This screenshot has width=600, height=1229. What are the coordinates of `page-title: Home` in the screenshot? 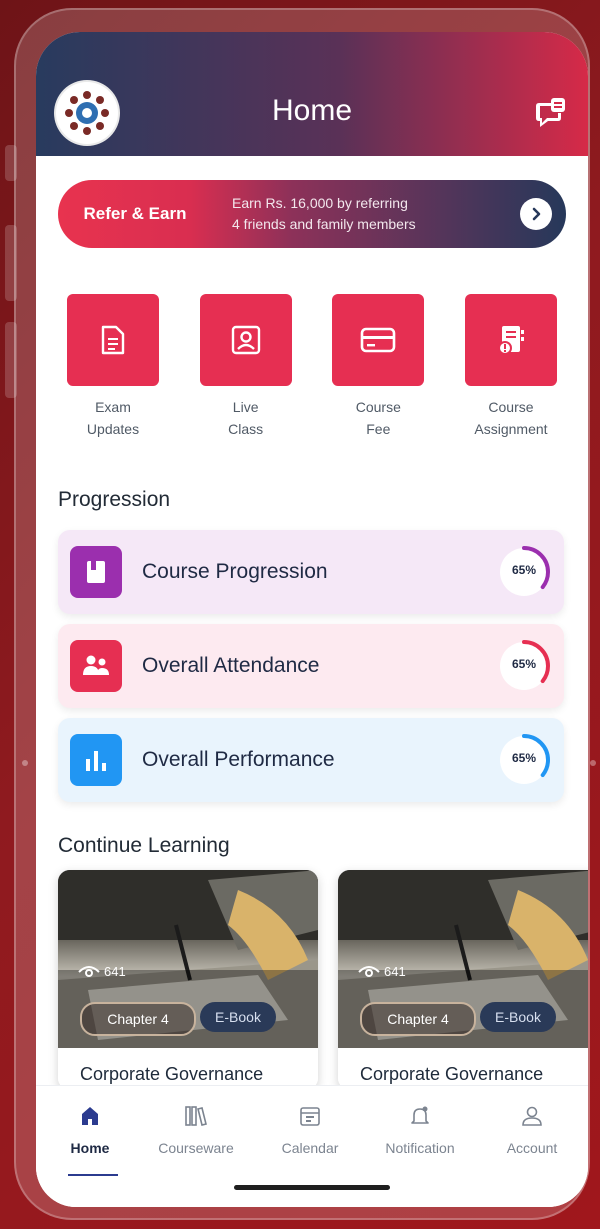 It's located at (312, 110).